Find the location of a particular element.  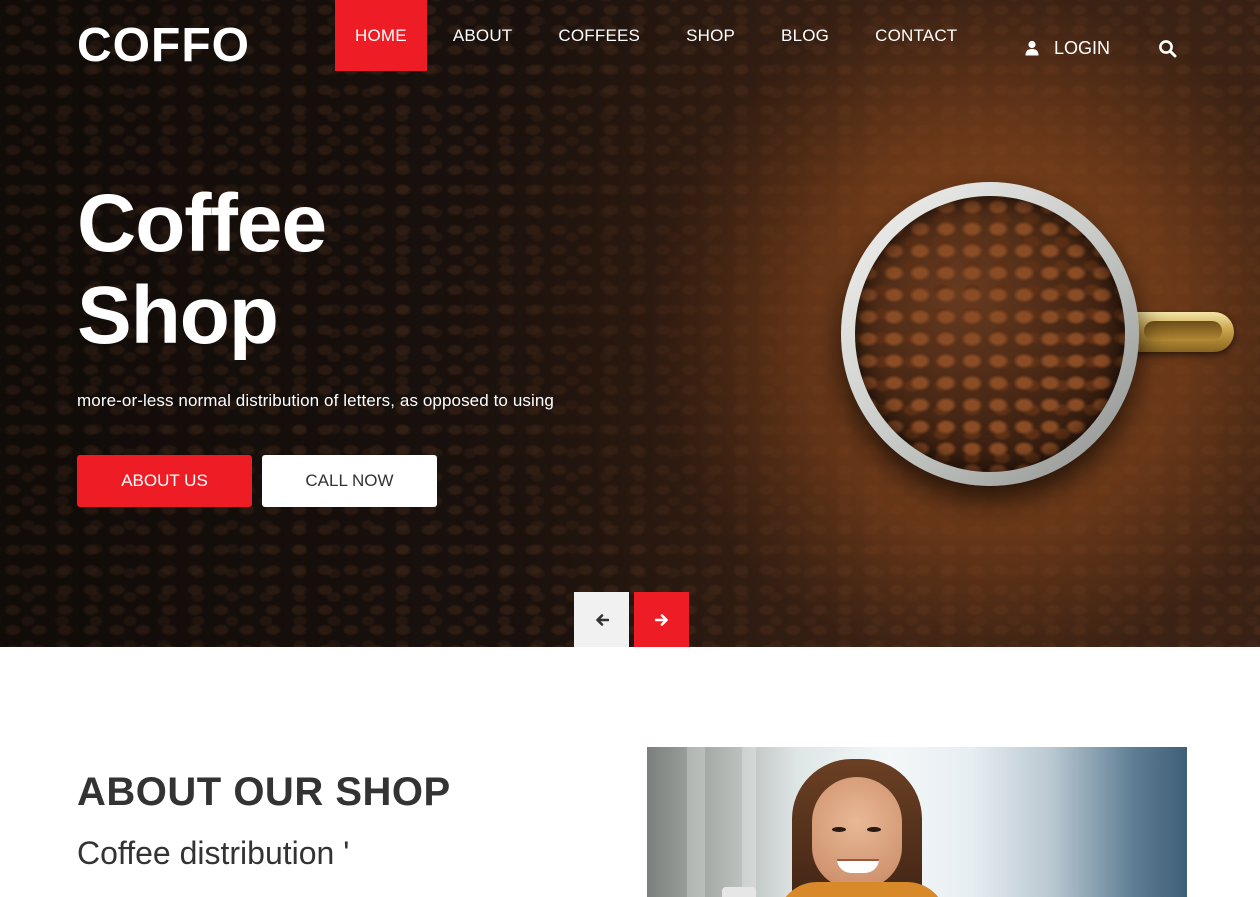

slider-next-button is located at coordinates (661, 619).